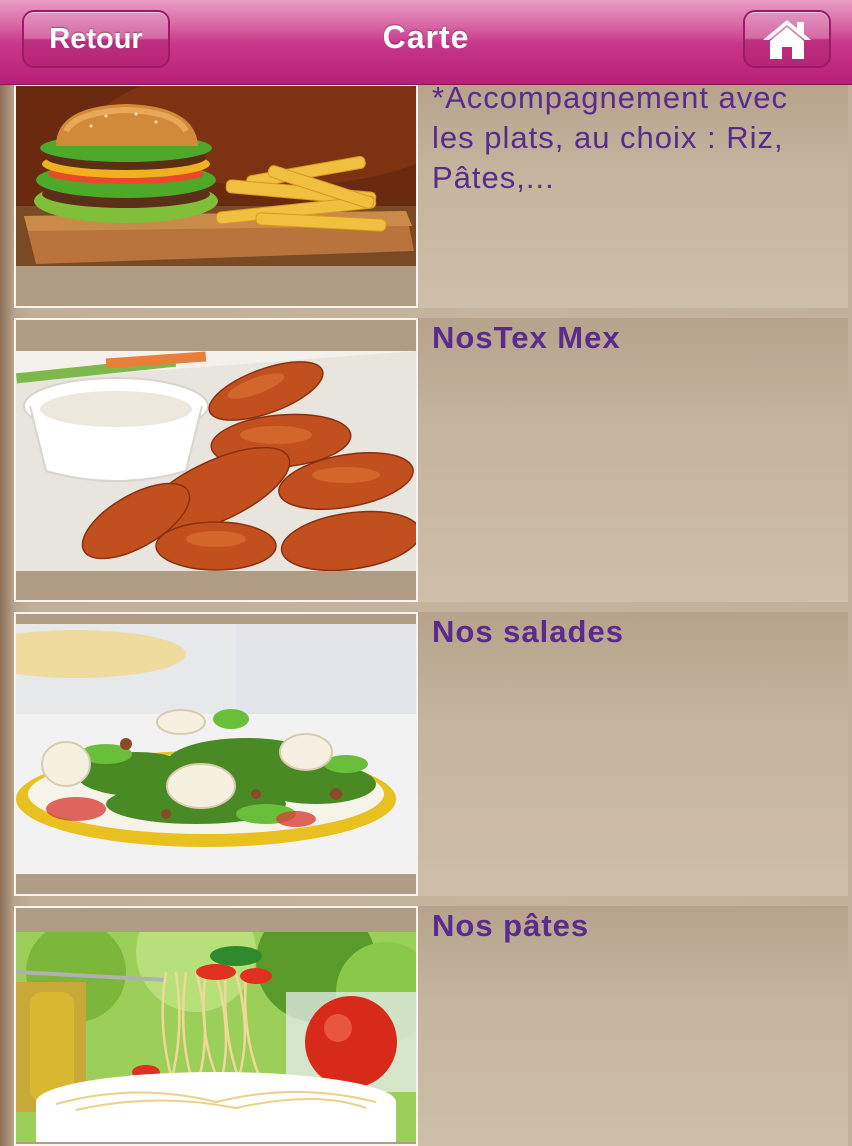 The width and height of the screenshot is (852, 1146). I want to click on spaghetti-image, so click(216, 1026).